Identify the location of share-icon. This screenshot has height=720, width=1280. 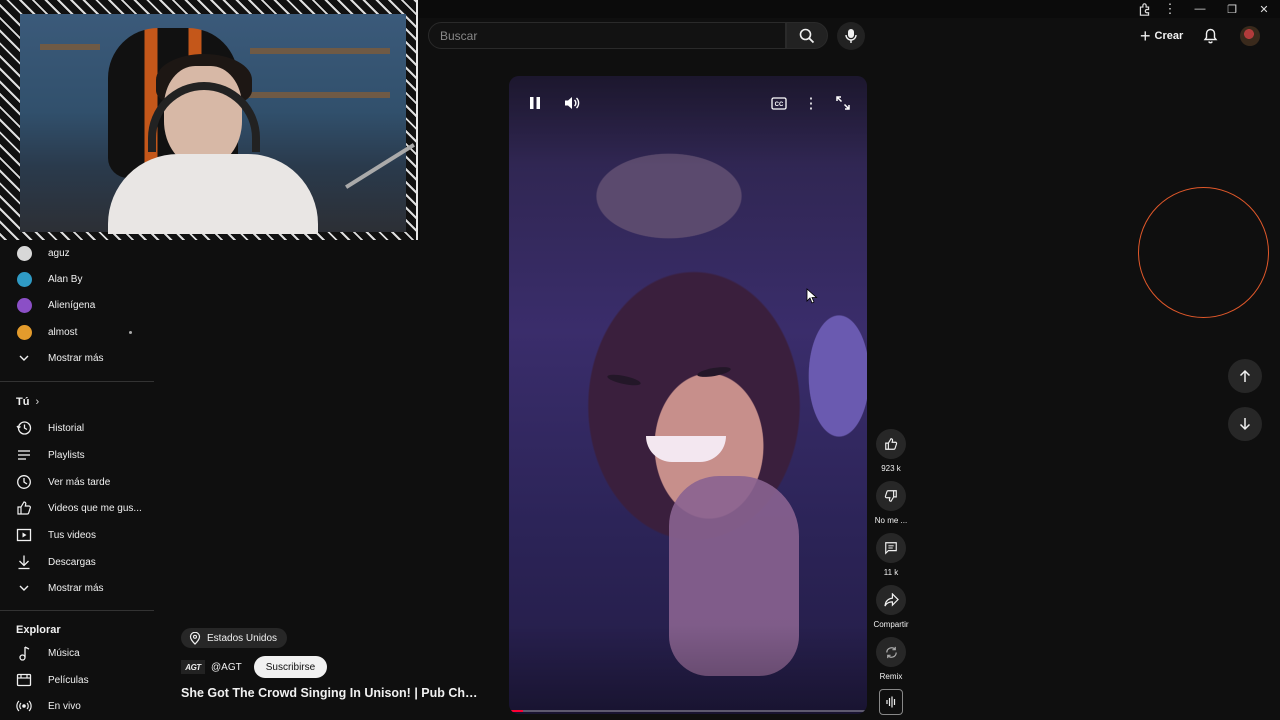
(891, 600).